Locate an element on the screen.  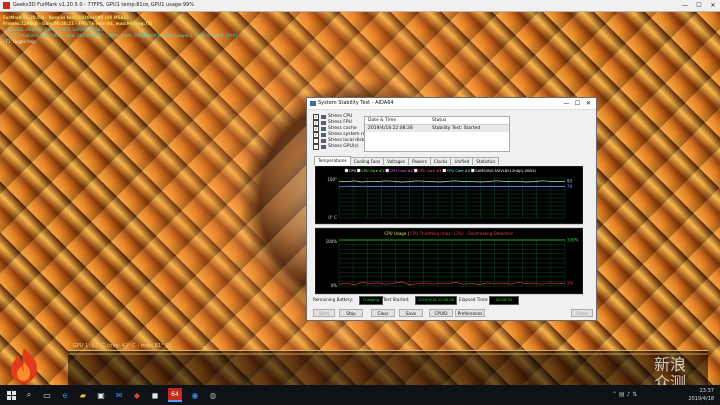
clock-date: 2019/4/18 is located at coordinates (701, 399).